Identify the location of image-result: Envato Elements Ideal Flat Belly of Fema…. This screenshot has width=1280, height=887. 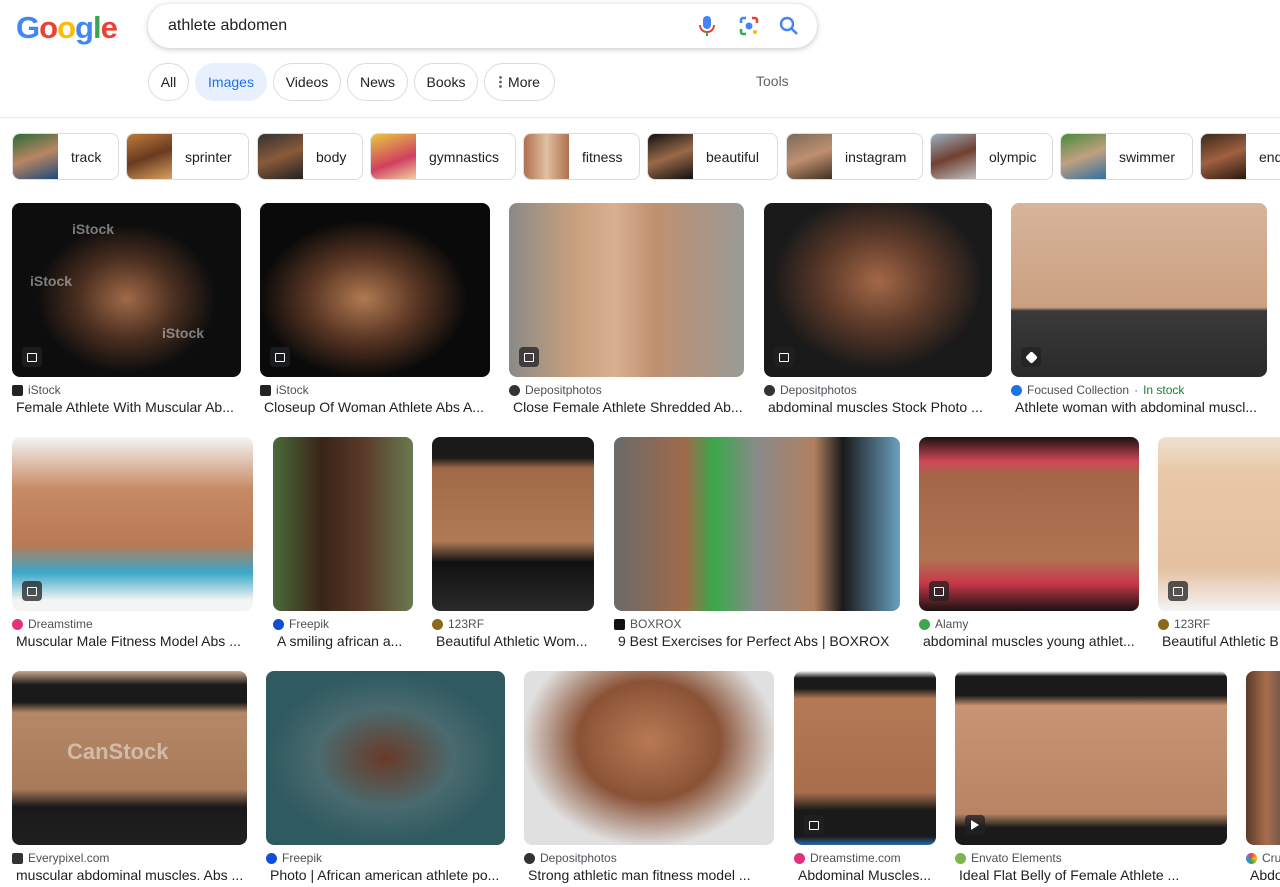
(1091, 777).